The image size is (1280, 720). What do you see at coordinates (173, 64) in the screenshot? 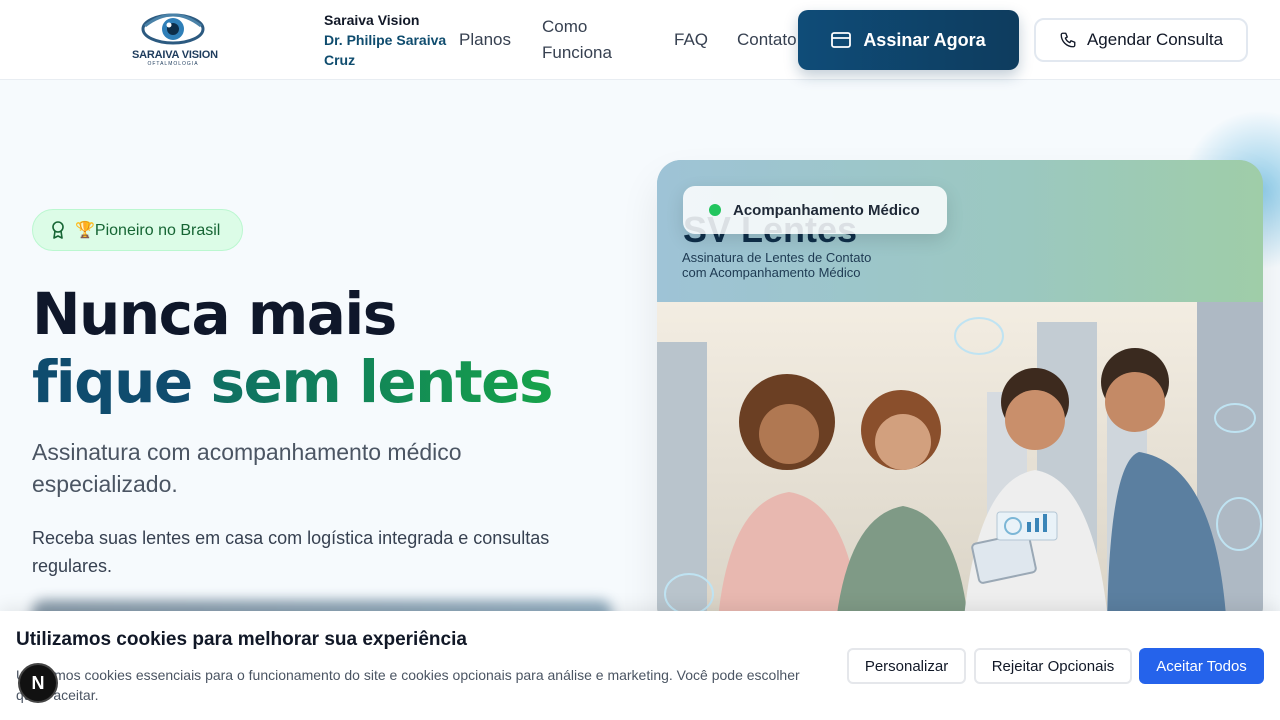
I see `logo-subtext: OFTALMOLOGIA` at bounding box center [173, 64].